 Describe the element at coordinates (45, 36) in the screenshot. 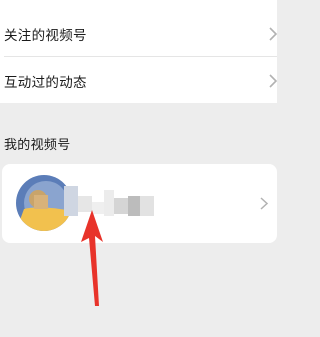

I see `menu-item-label: 关注的视频号` at that location.